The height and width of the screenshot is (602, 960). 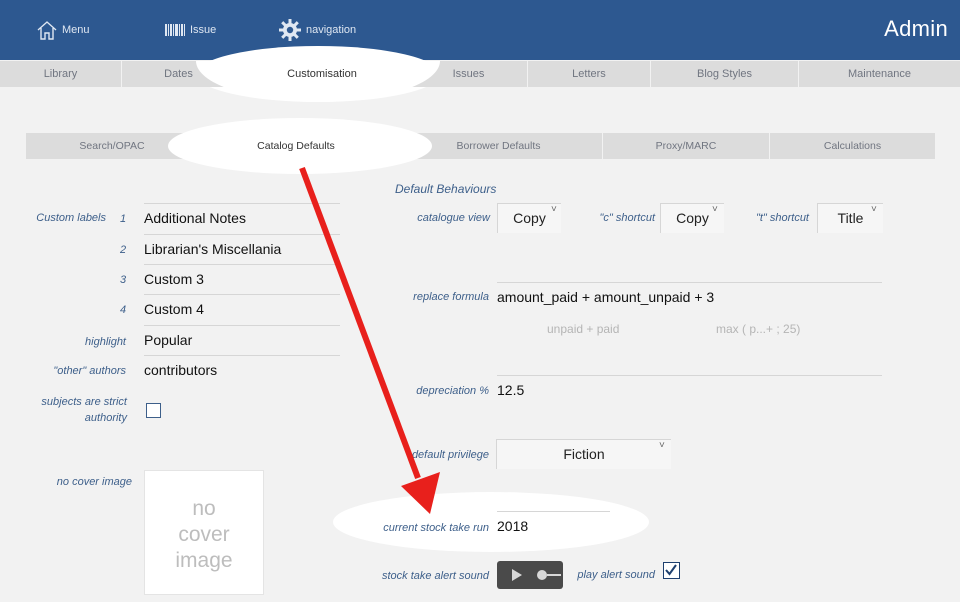 What do you see at coordinates (627, 218) in the screenshot?
I see `c-shortcut-label: "c" shortcut` at bounding box center [627, 218].